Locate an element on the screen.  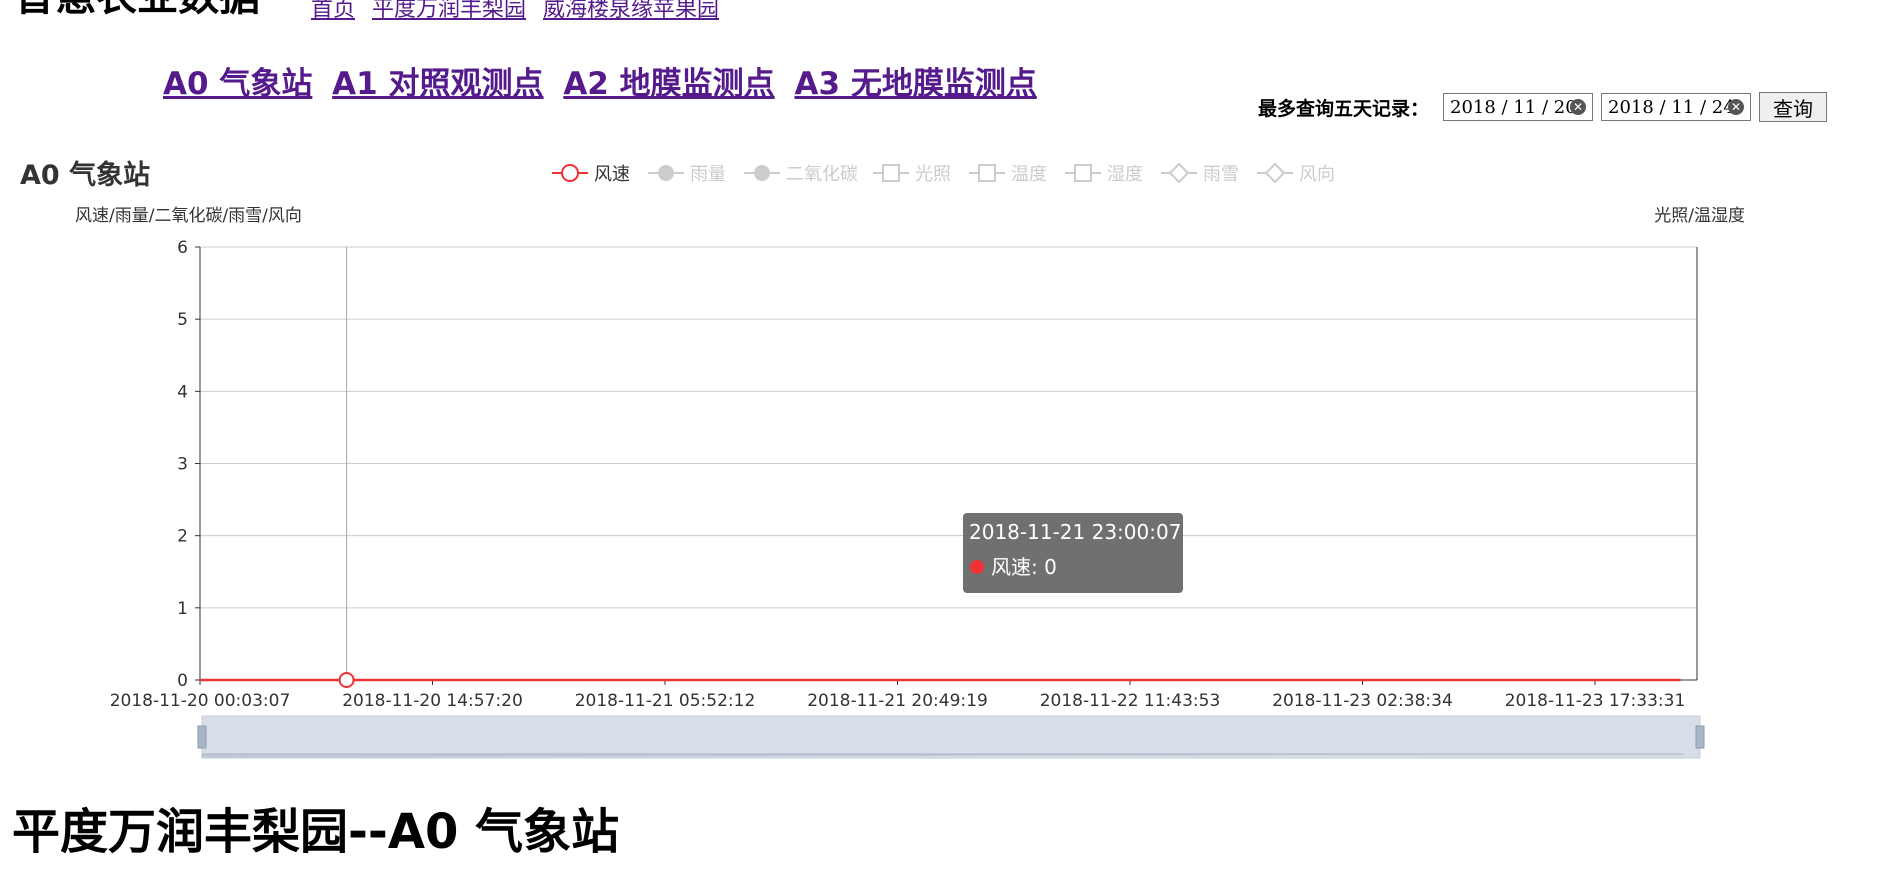
legend-label: 雨量 is located at coordinates (708, 174).